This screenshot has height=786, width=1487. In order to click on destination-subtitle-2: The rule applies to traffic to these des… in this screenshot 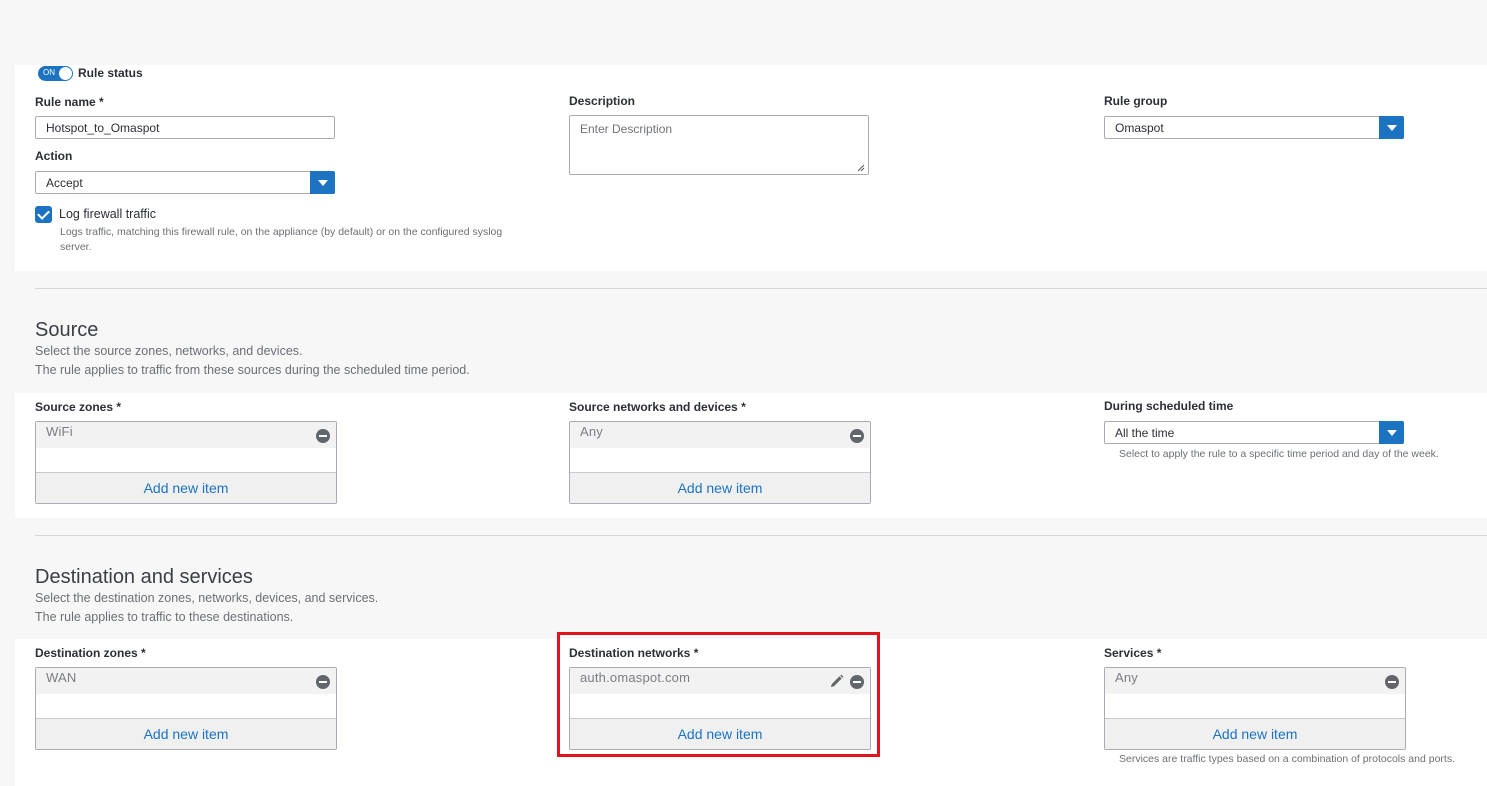, I will do `click(164, 617)`.